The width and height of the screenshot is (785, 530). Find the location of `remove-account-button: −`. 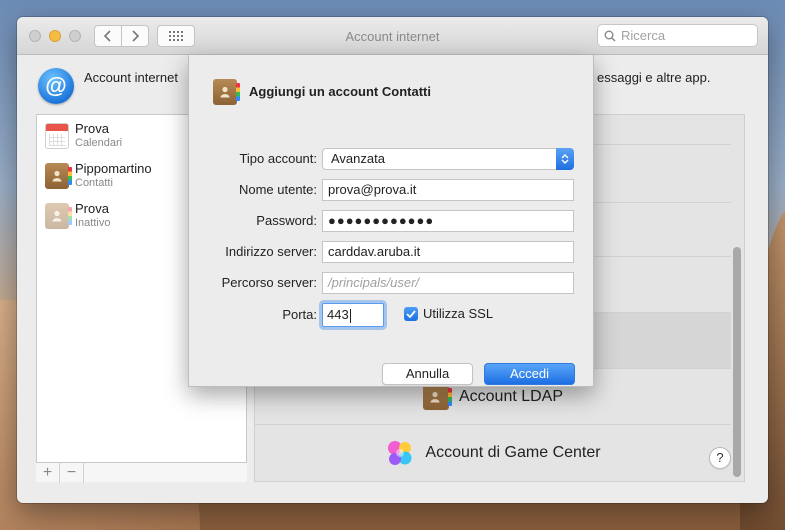

remove-account-button: − is located at coordinates (72, 473).